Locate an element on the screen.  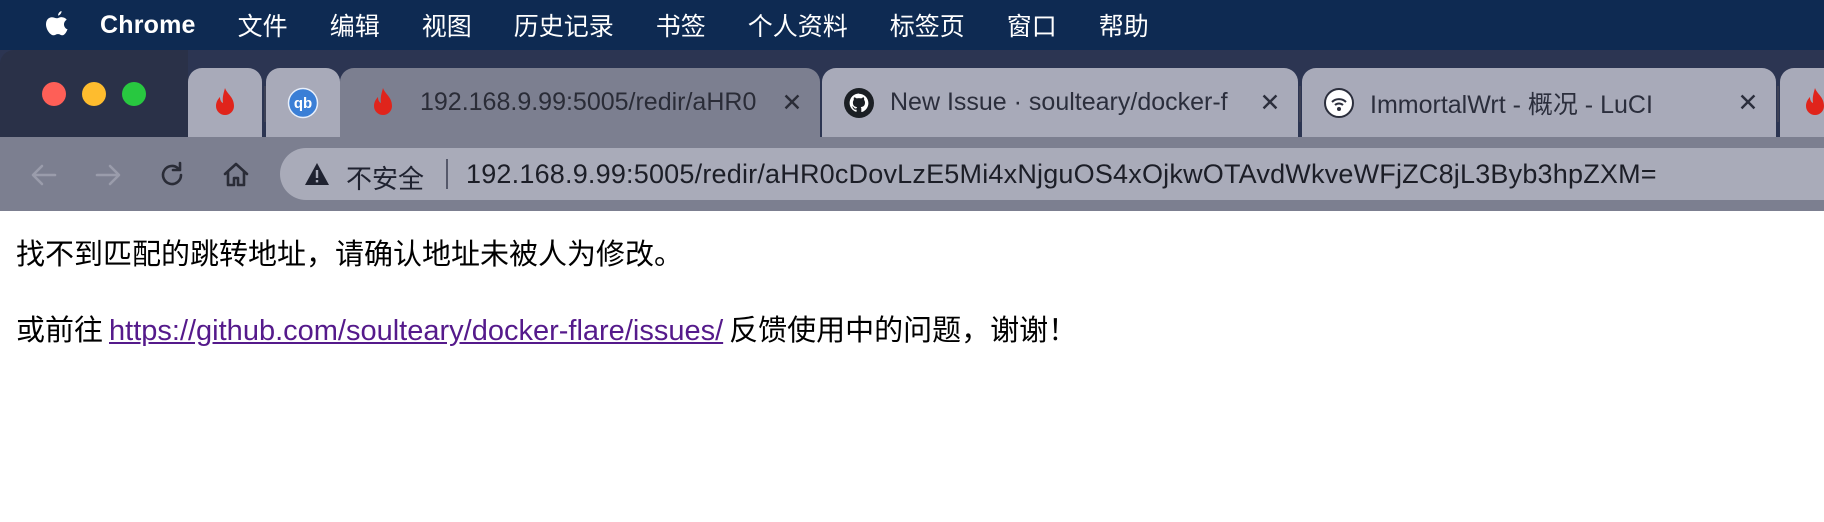
minimize-window-button is located at coordinates (94, 94).